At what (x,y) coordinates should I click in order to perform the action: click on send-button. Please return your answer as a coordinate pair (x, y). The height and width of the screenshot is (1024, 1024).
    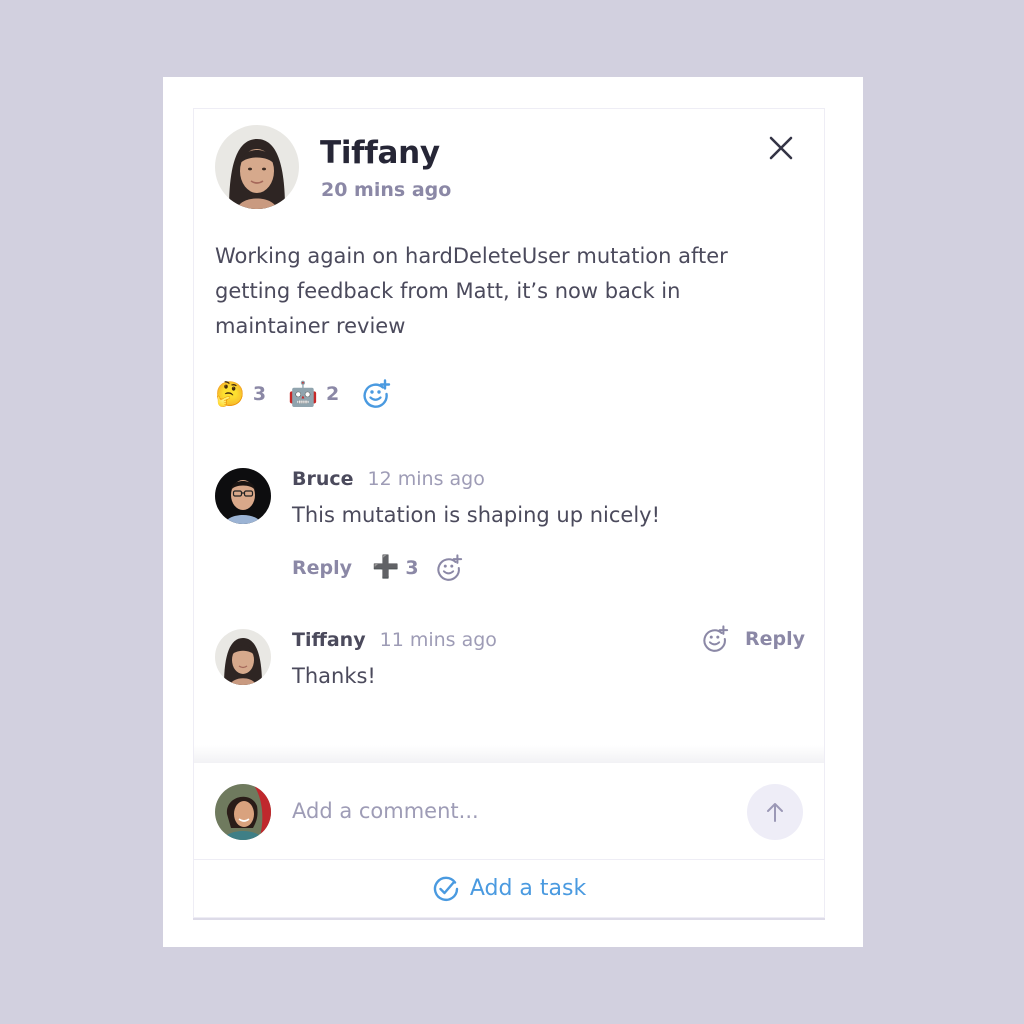
    Looking at the image, I should click on (775, 812).